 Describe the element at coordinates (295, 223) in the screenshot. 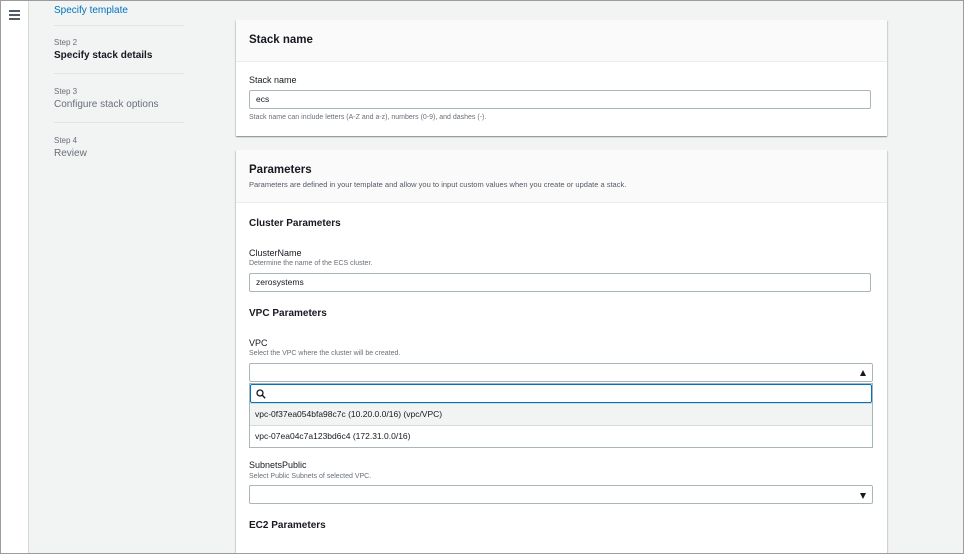

I see `cluster-parameters-heading: Cluster Parameters` at that location.